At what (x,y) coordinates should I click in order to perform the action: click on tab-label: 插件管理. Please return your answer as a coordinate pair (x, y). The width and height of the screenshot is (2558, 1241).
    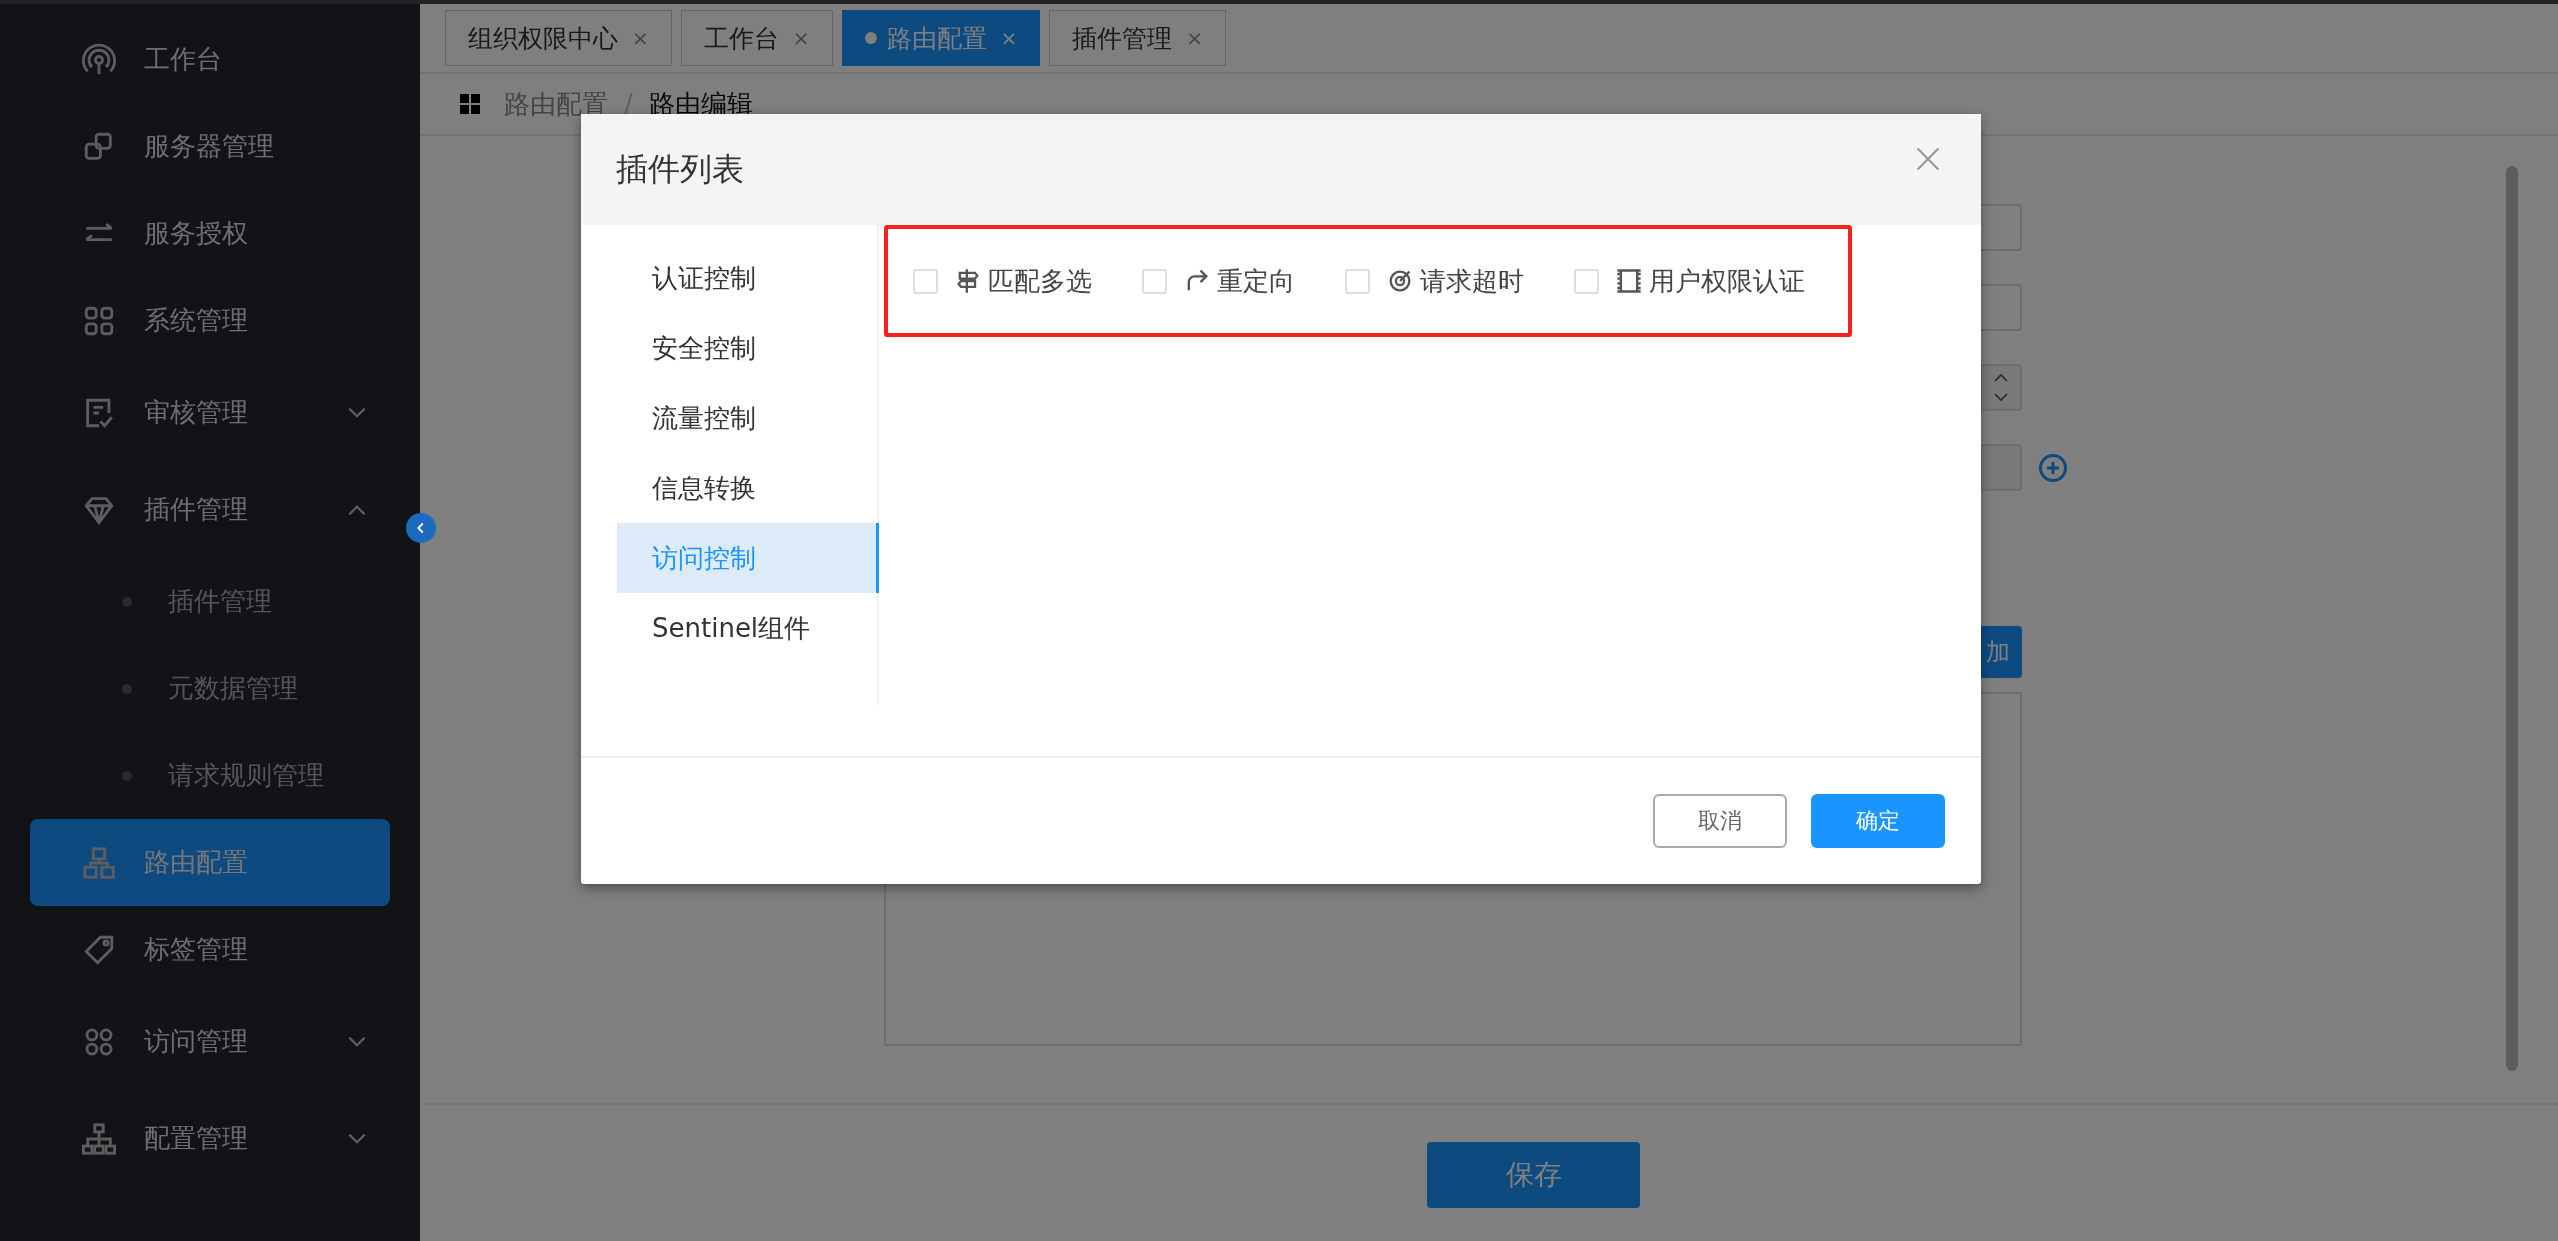
    Looking at the image, I should click on (1122, 38).